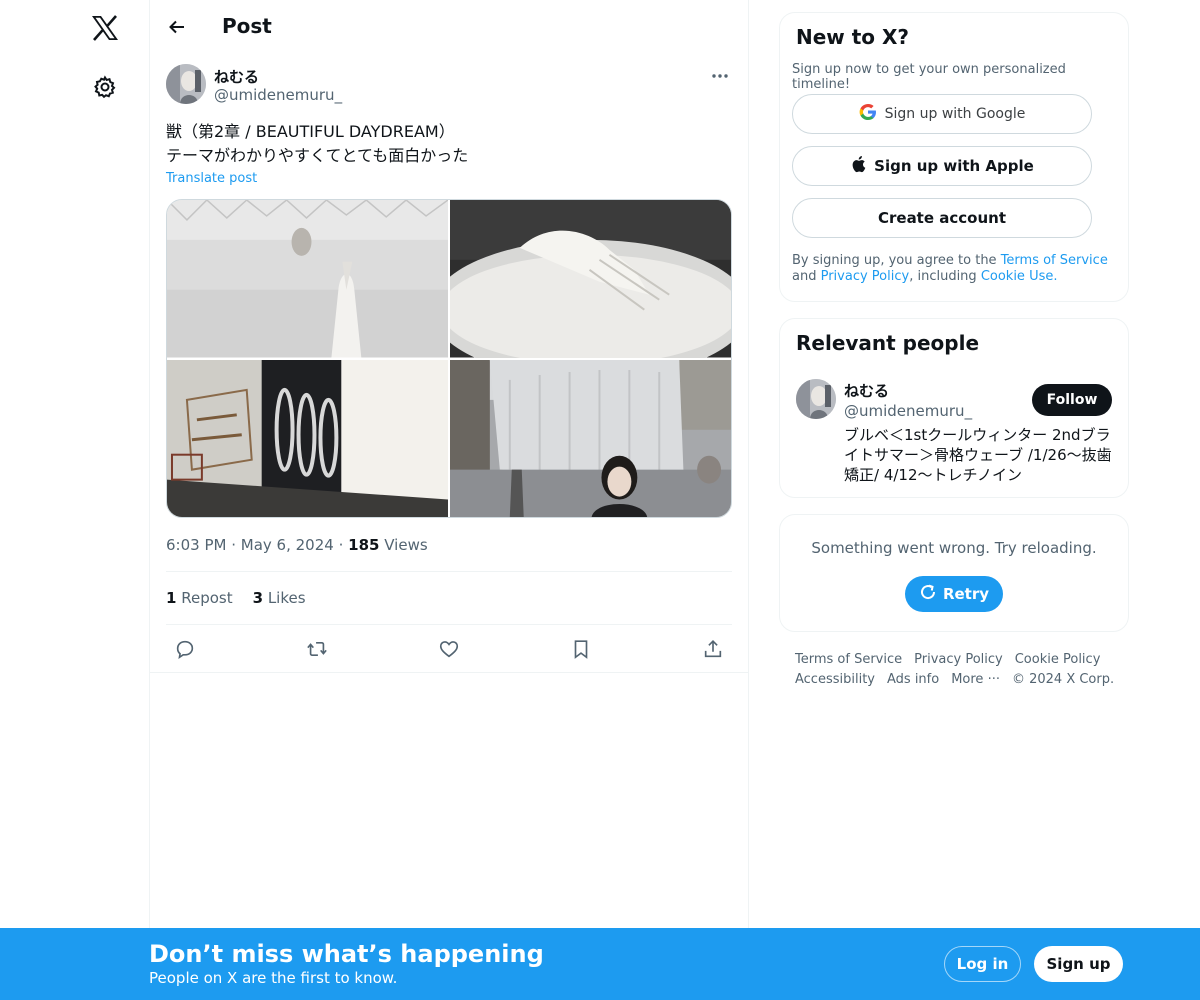 The height and width of the screenshot is (1000, 1200). What do you see at coordinates (806, 276) in the screenshot?
I see `legal-and: and` at bounding box center [806, 276].